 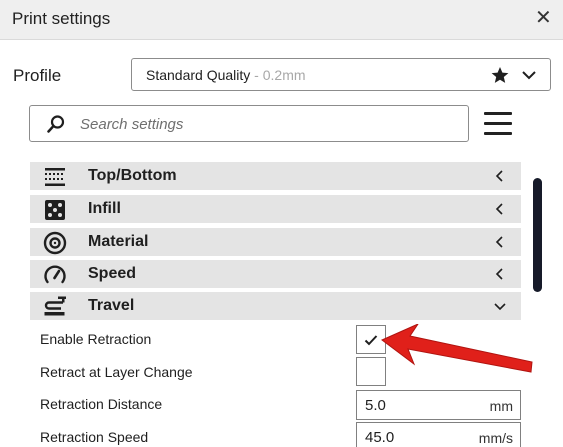 I want to click on profile-detail: - 0.2mm, so click(x=278, y=75).